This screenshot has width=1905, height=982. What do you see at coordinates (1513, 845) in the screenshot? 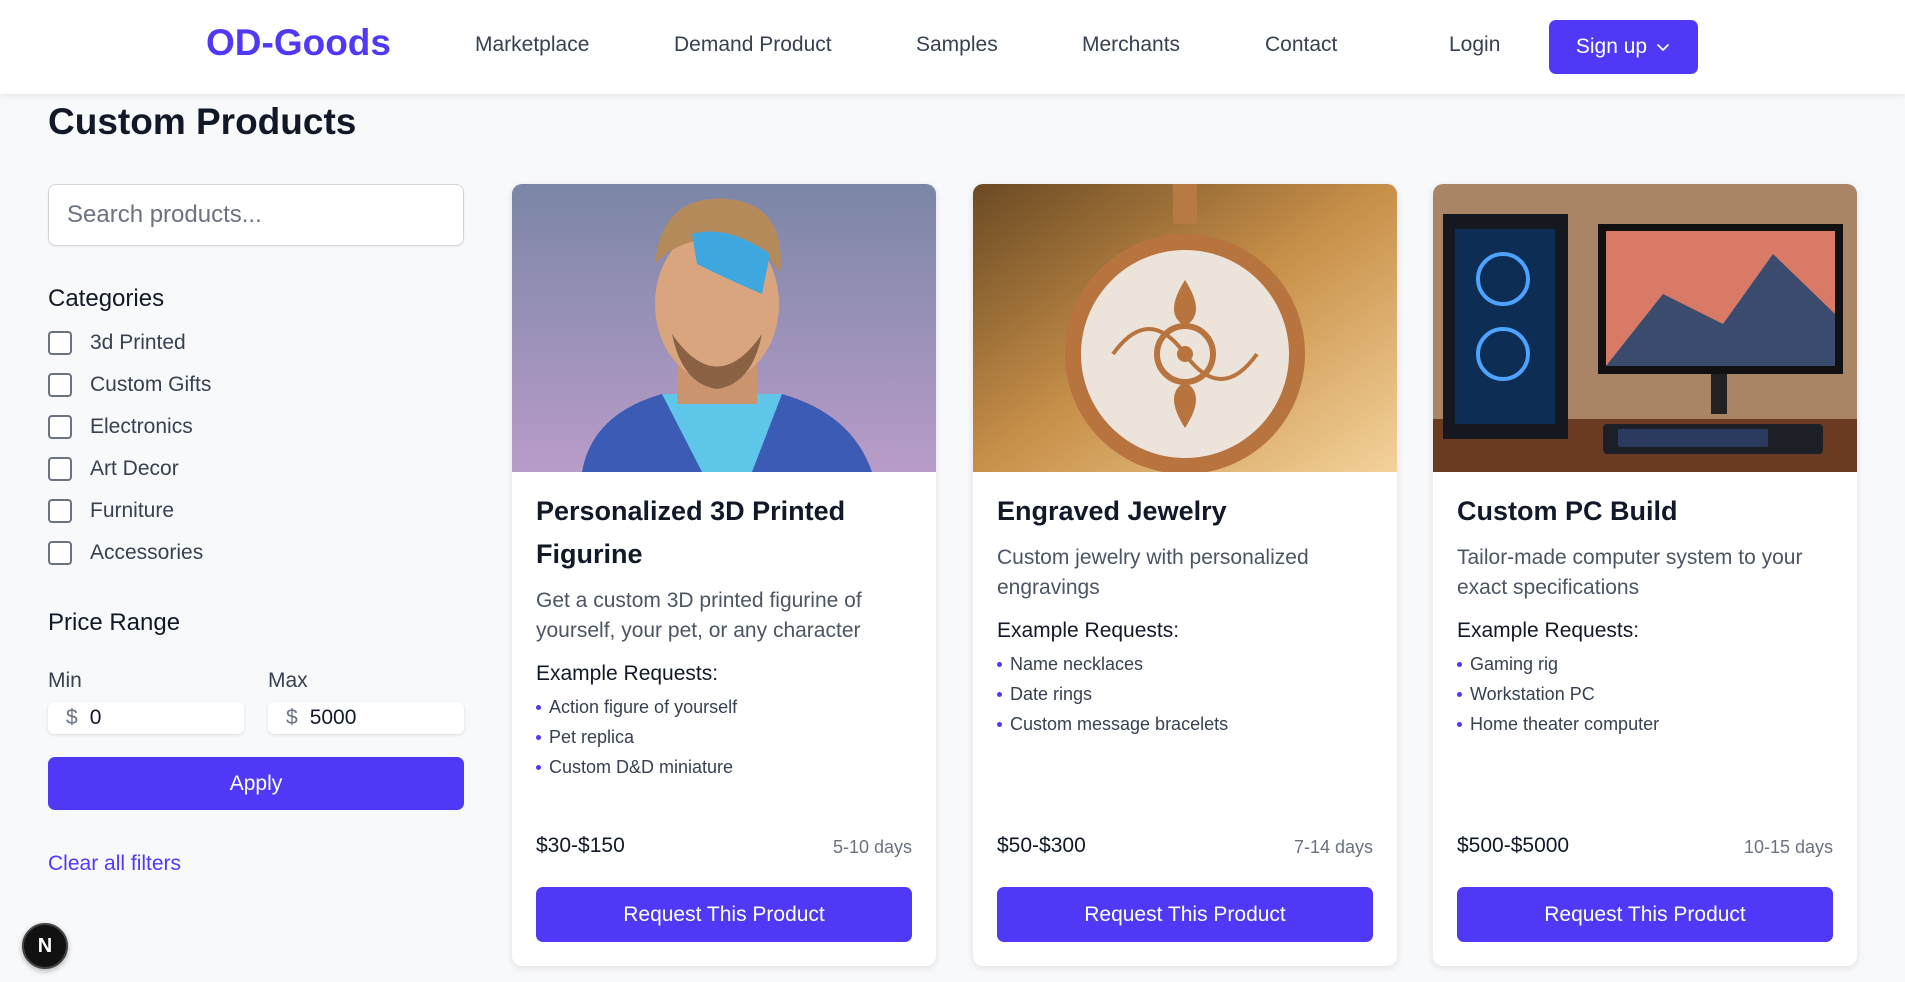
I see `card-price: $500-$5000` at bounding box center [1513, 845].